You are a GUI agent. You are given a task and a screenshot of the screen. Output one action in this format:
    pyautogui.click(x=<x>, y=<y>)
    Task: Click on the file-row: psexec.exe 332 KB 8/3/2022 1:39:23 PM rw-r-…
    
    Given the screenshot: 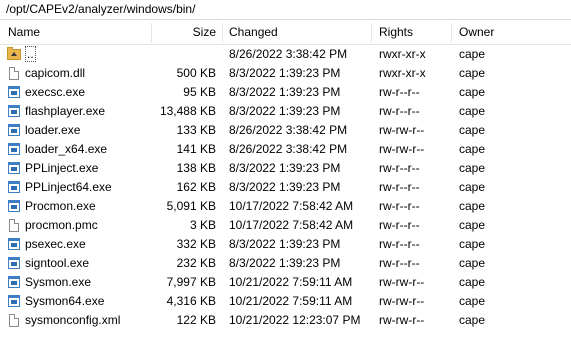 What is the action you would take?
    pyautogui.click(x=285, y=244)
    